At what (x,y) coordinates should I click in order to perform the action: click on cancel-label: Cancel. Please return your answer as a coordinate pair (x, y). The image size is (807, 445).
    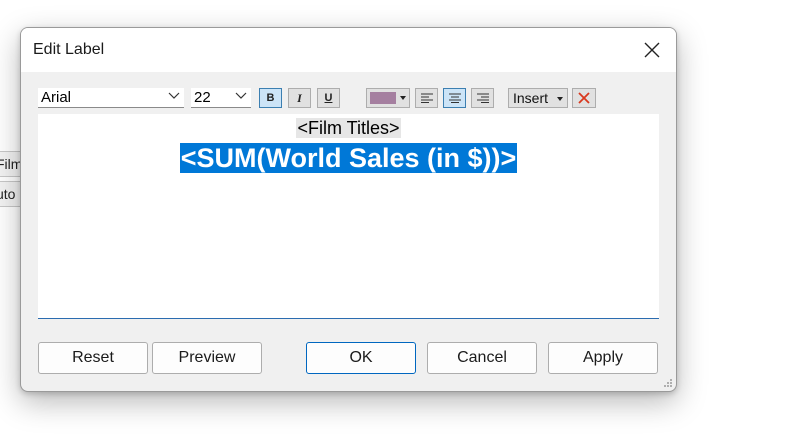
    Looking at the image, I should click on (482, 357).